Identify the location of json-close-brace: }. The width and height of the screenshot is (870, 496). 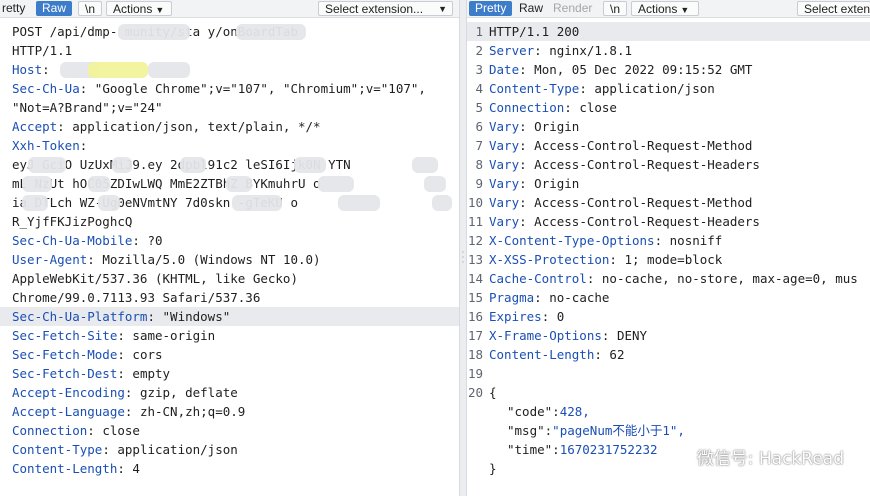
(493, 468).